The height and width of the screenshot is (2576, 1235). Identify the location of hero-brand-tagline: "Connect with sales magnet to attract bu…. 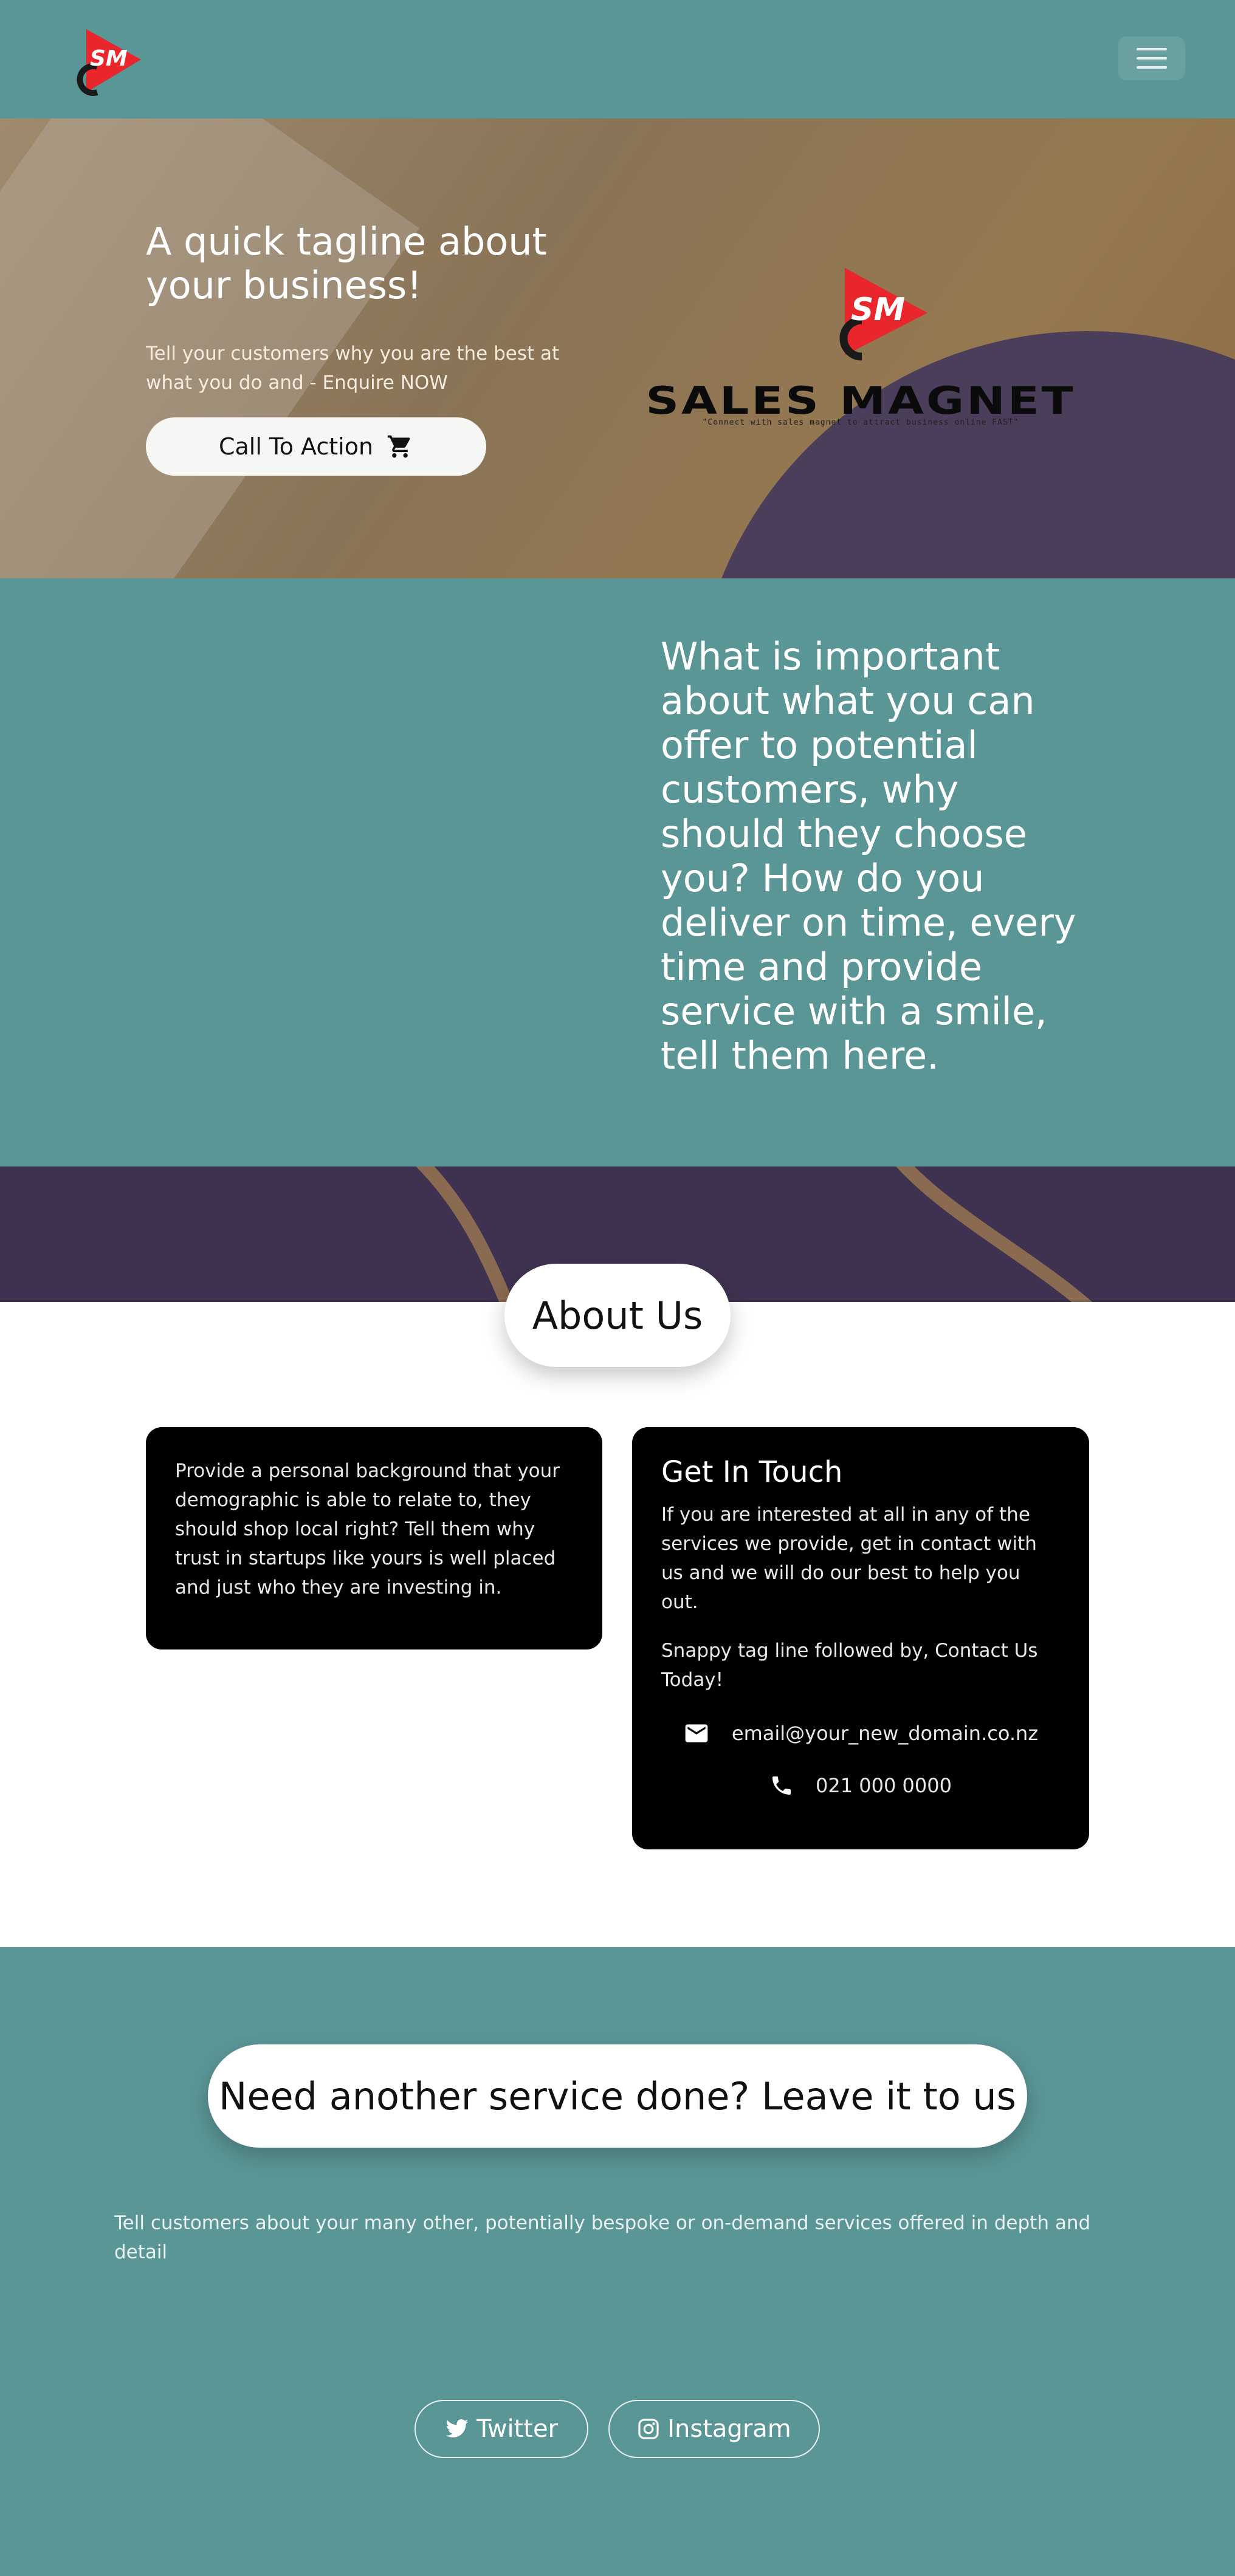
(860, 423).